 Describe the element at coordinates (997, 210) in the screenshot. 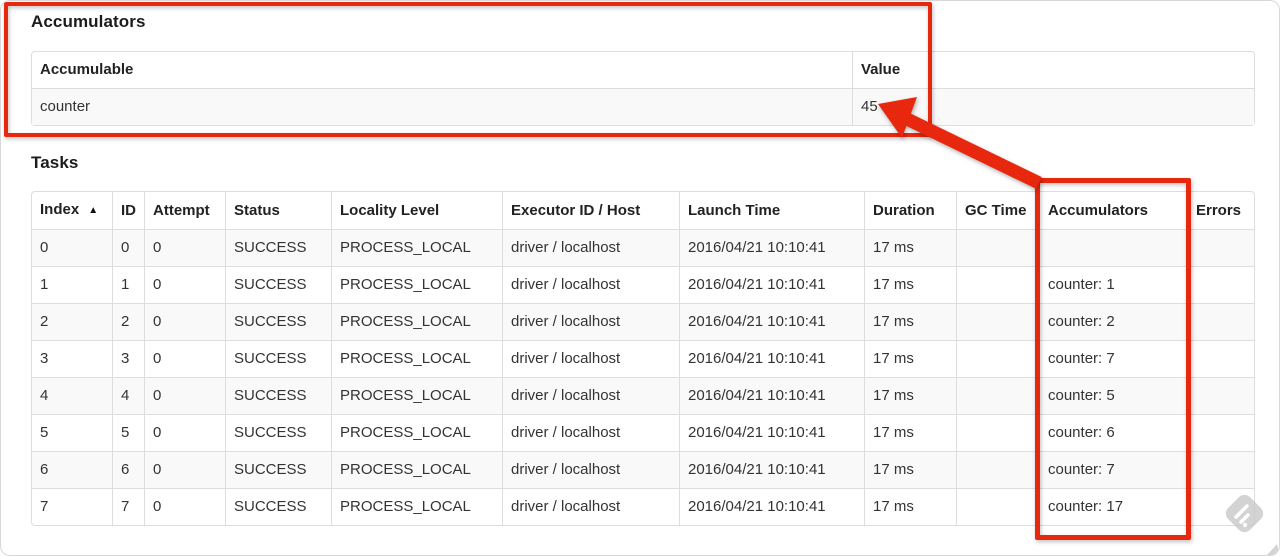

I see `col-header-gc-time: GC Time` at that location.